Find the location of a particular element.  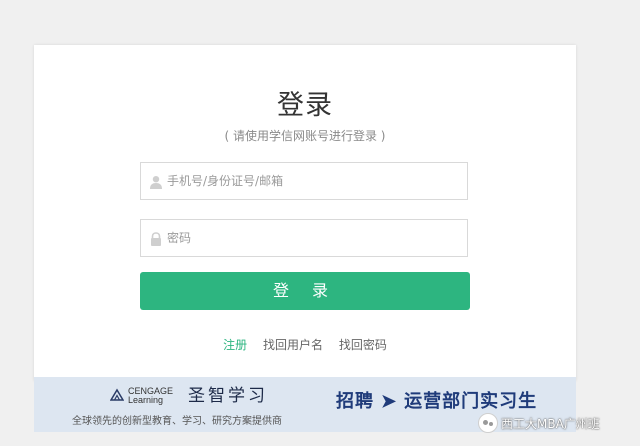

password-input is located at coordinates (312, 238).